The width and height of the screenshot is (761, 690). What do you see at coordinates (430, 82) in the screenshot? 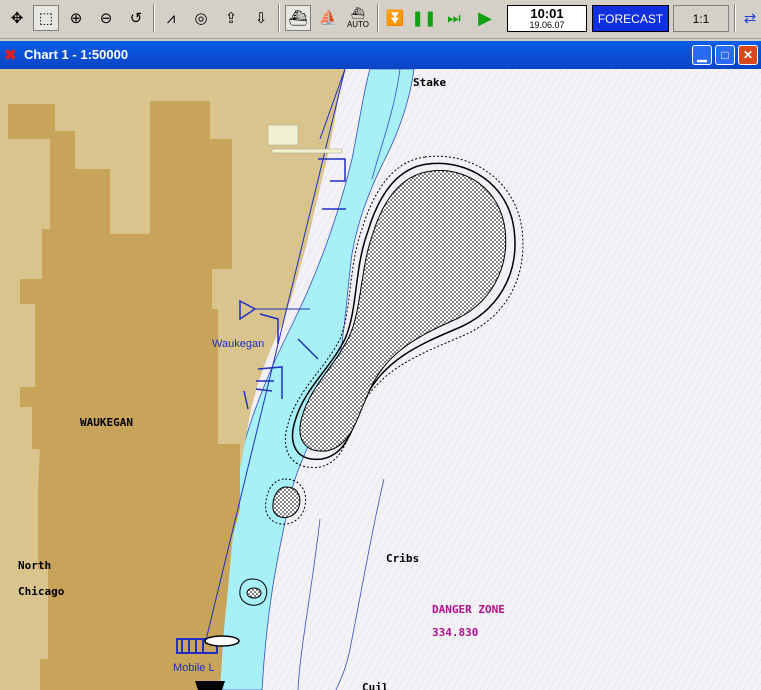
I see `label-stake: Stake` at bounding box center [430, 82].